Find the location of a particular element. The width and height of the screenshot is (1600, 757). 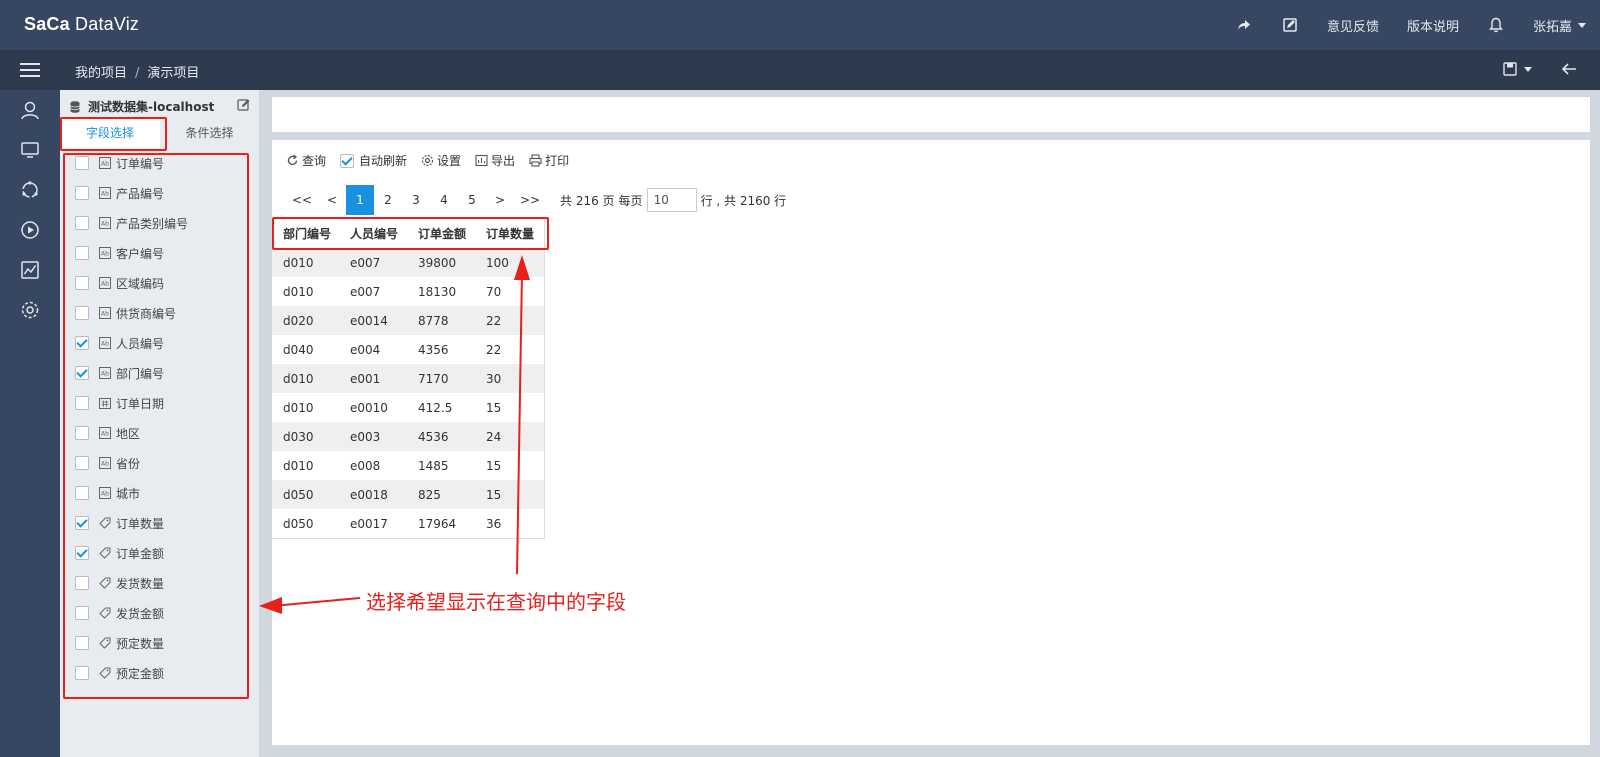

table-cell: 70 is located at coordinates (494, 291).